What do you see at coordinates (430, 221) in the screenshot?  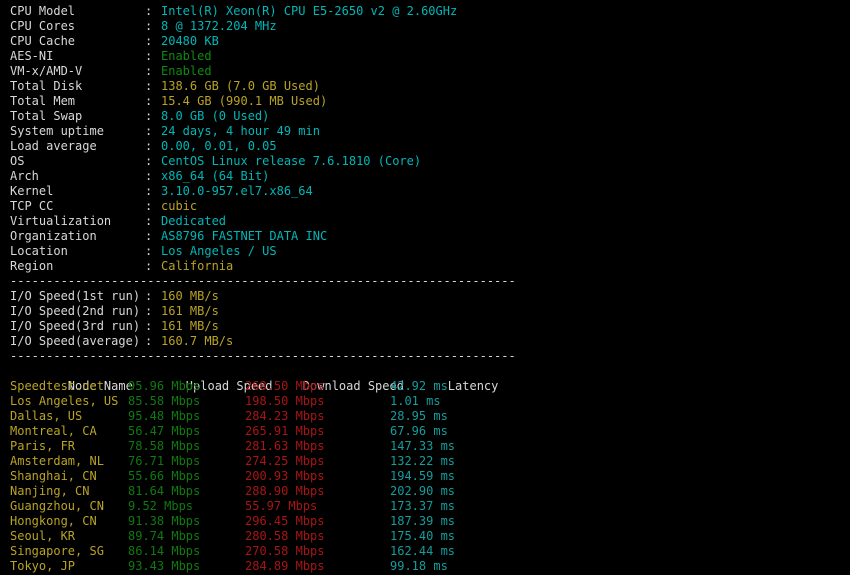 I see `system-info-row: Virtualization: Dedicated` at bounding box center [430, 221].